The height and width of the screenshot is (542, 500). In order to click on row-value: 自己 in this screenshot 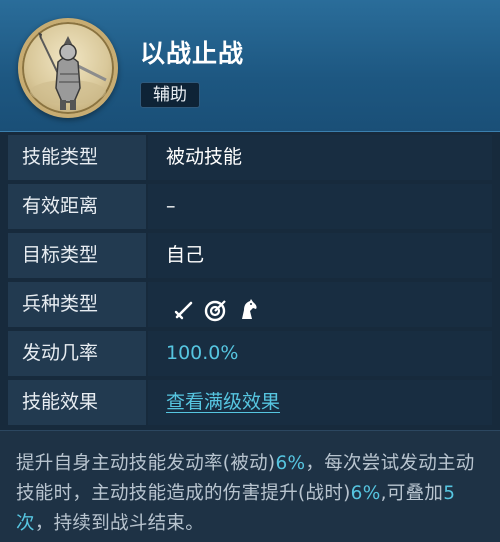, I will do `click(320, 255)`.